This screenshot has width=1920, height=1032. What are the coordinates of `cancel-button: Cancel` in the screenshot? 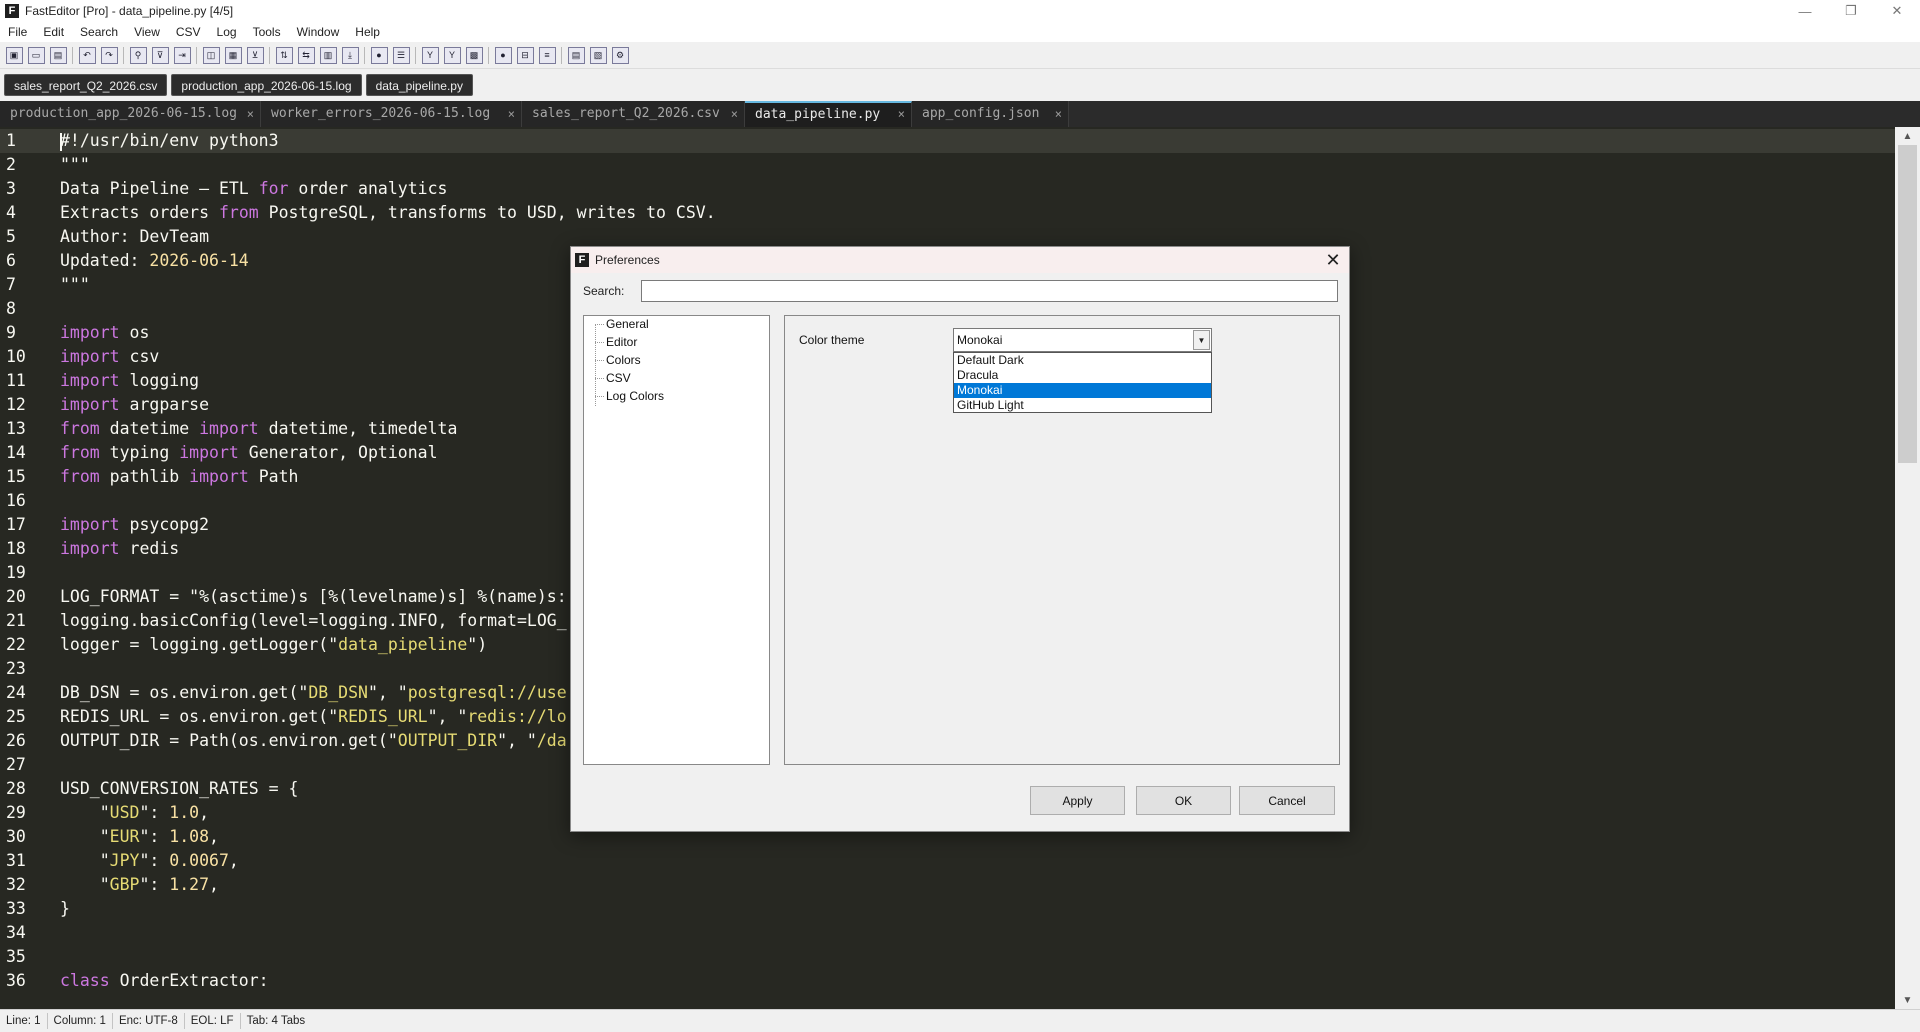 It's located at (1287, 800).